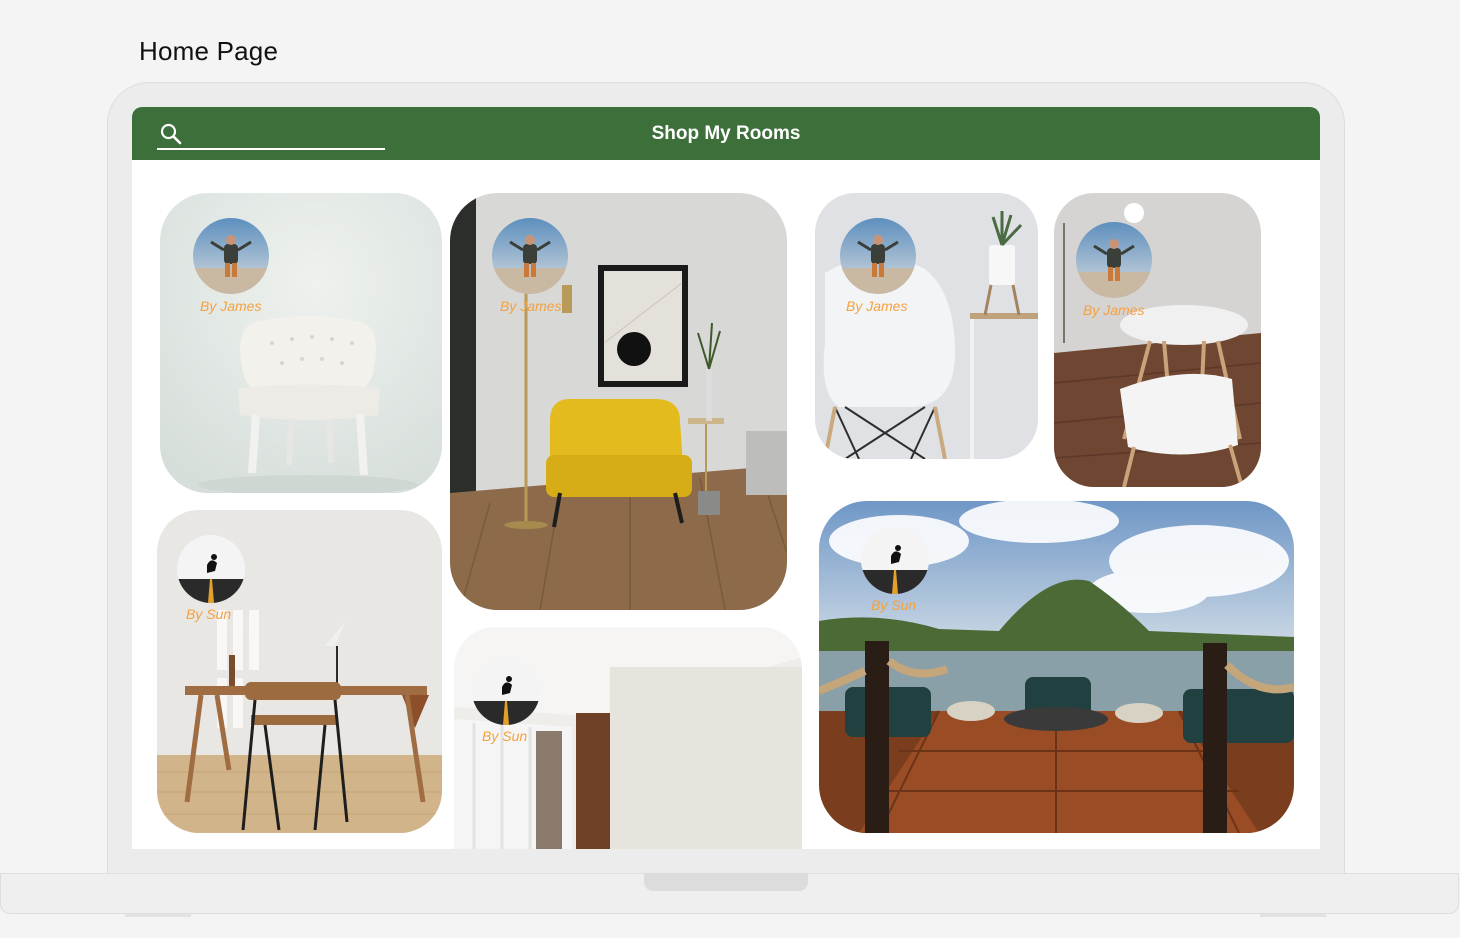 The width and height of the screenshot is (1460, 938). I want to click on app-title: Shop My Rooms, so click(726, 133).